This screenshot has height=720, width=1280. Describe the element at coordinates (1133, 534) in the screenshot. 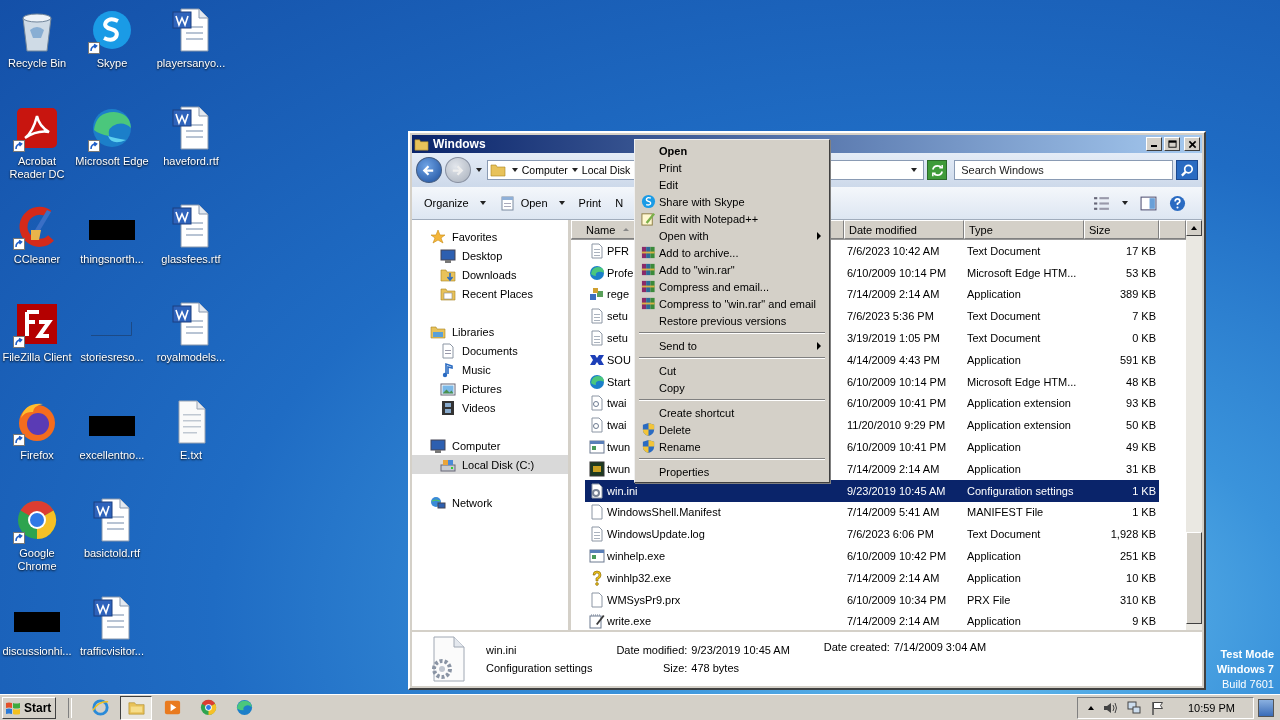

I see `file-size: 1,928 KB` at that location.